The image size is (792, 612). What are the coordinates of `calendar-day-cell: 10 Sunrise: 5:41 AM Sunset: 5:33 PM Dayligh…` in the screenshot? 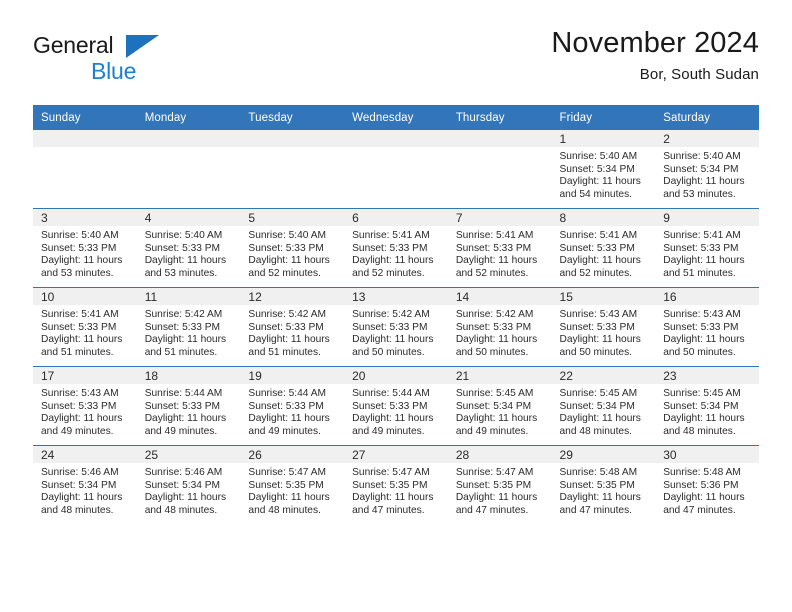 It's located at (85, 327).